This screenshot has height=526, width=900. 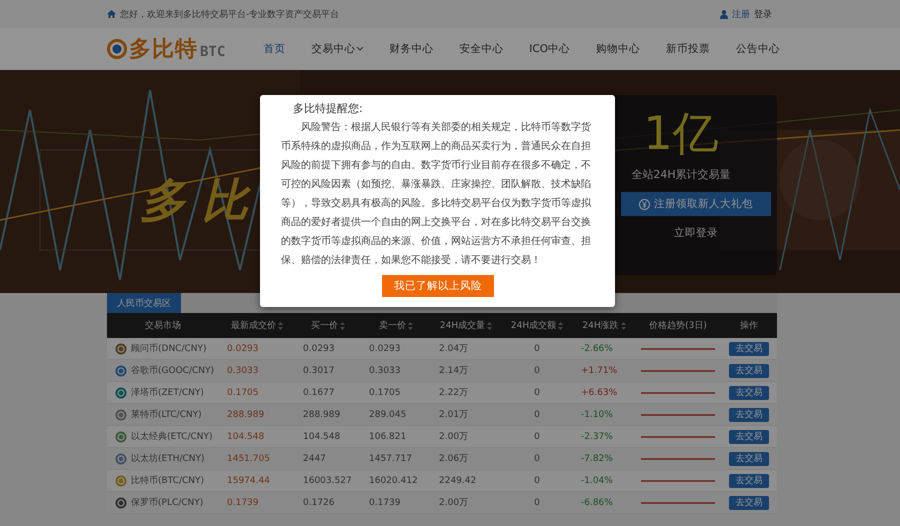 What do you see at coordinates (337, 49) in the screenshot?
I see `nav-item: 交易中心` at bounding box center [337, 49].